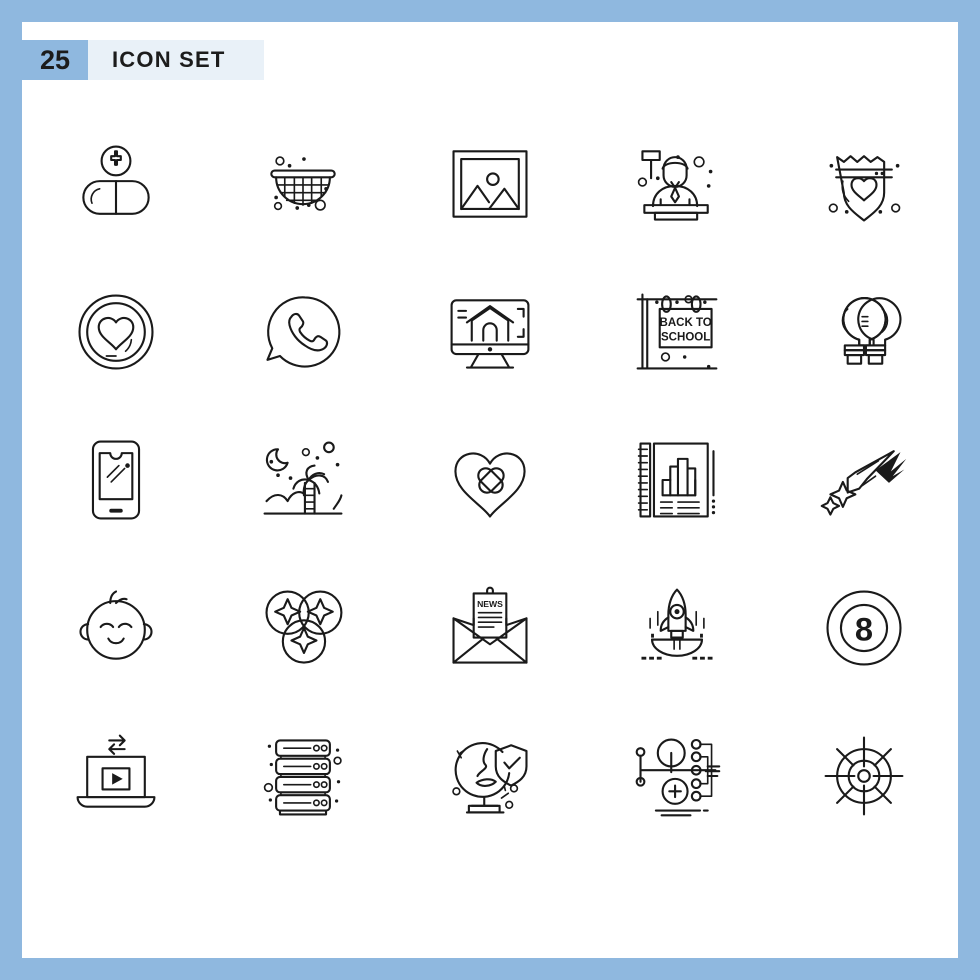 The image size is (980, 980). What do you see at coordinates (302, 184) in the screenshot?
I see `strainer-sieve-icon` at bounding box center [302, 184].